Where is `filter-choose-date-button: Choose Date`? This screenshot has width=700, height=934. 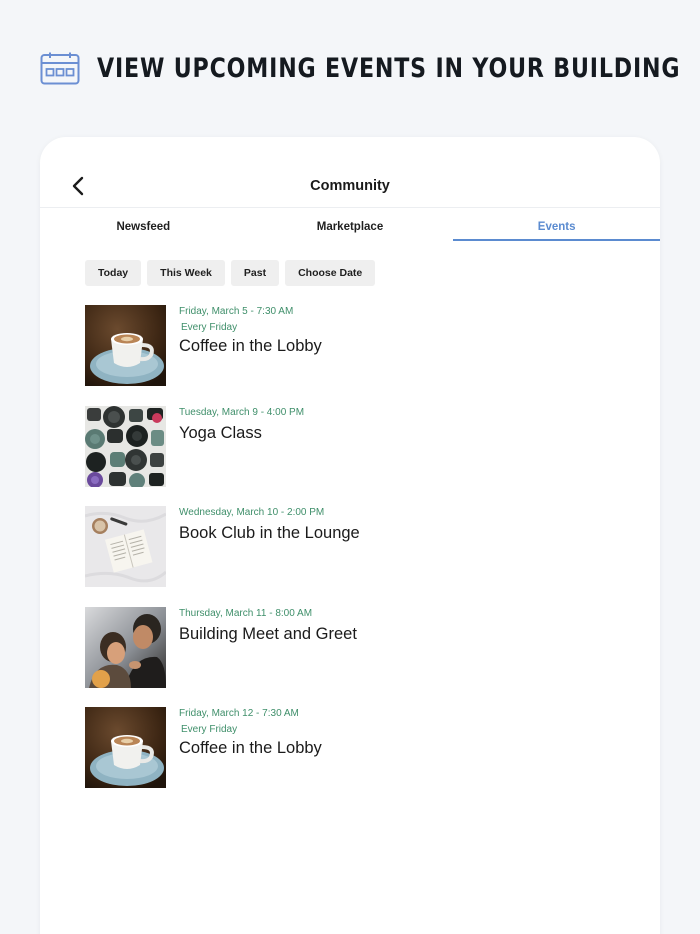
filter-choose-date-button: Choose Date is located at coordinates (330, 273).